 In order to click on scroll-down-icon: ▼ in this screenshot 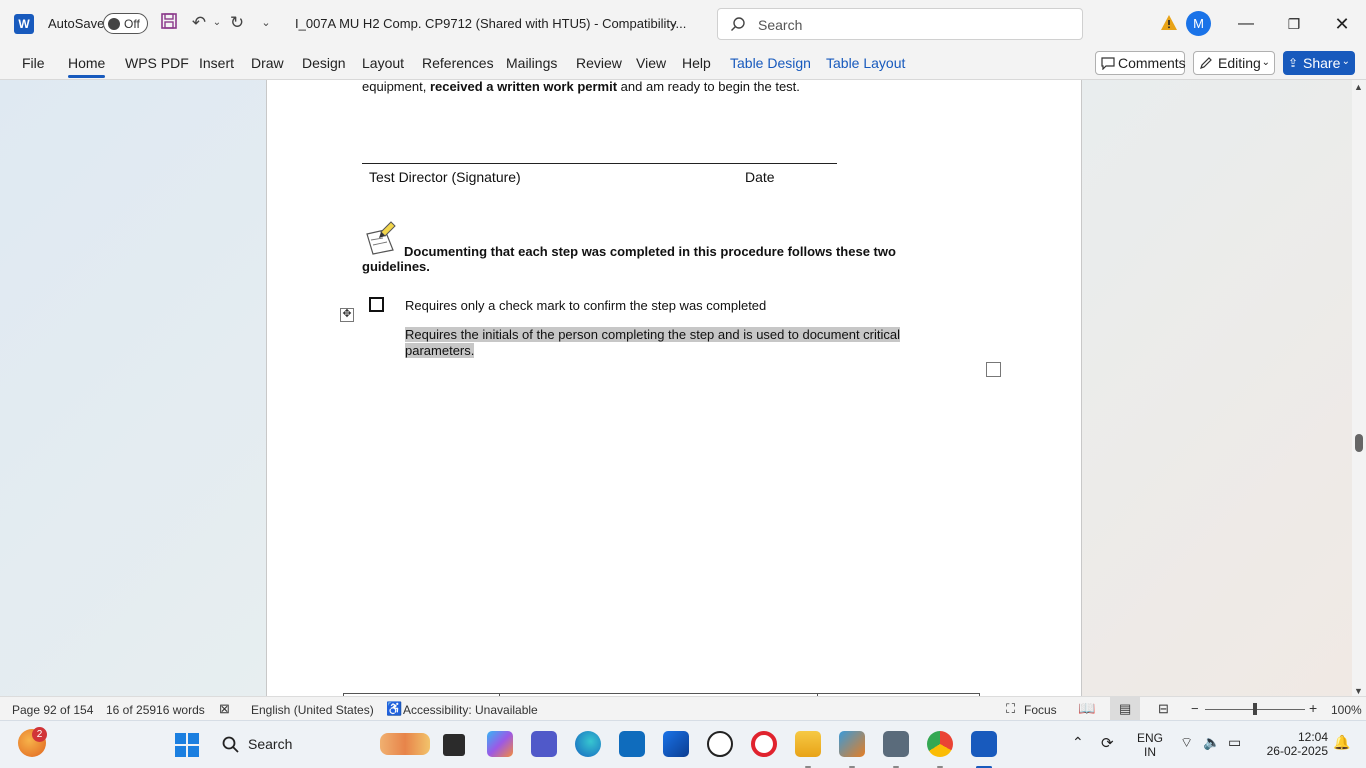, I will do `click(1358, 691)`.